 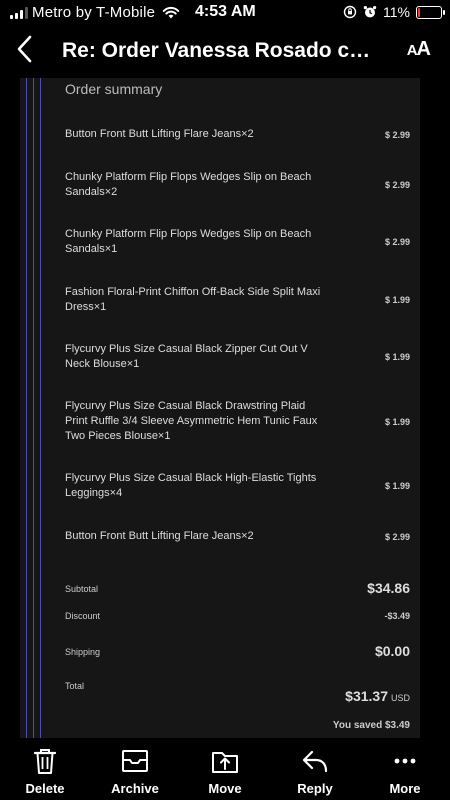 I want to click on discount-value: -$3.49, so click(x=397, y=616).